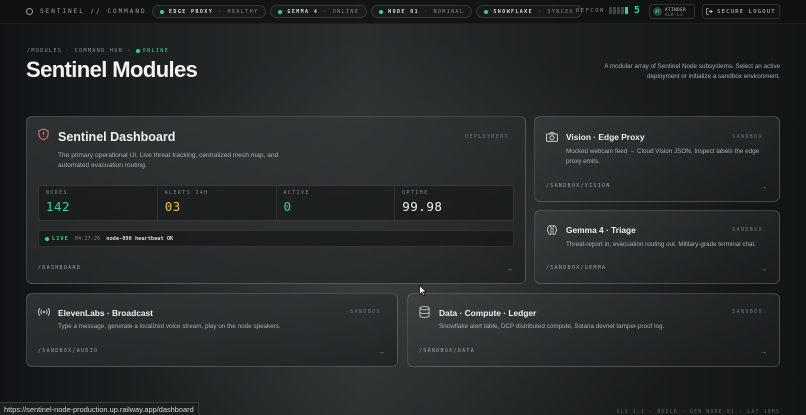 The image size is (806, 415). Describe the element at coordinates (422, 206) in the screenshot. I see `stat-value: 99.98` at that location.